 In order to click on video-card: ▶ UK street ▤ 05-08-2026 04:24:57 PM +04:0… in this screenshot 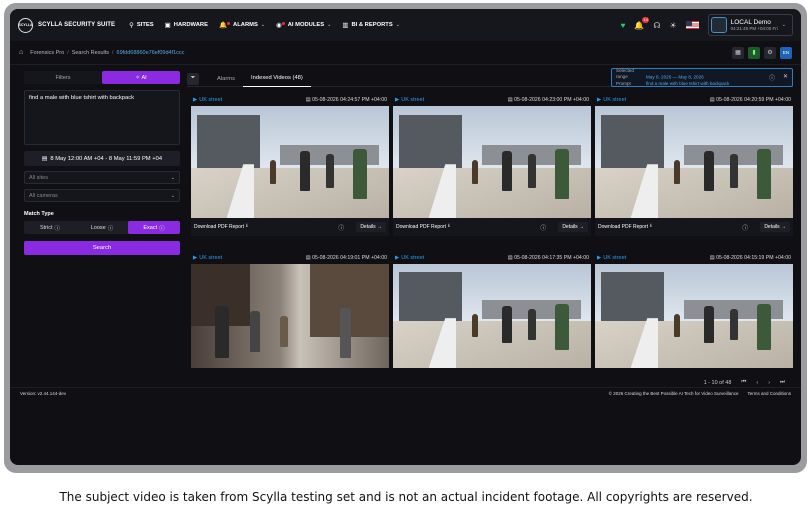, I will do `click(290, 170)`.